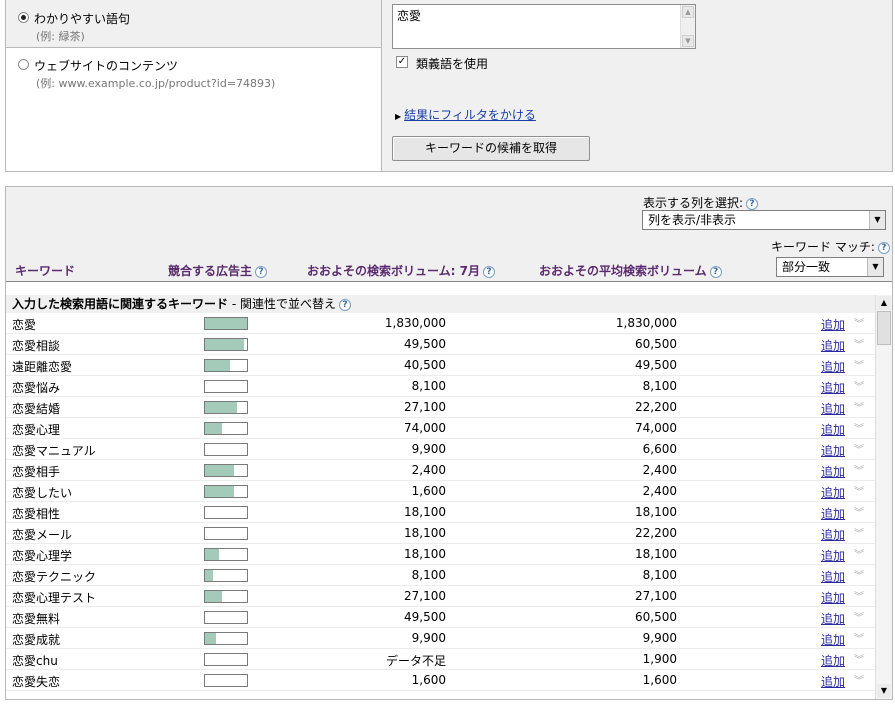 The image size is (895, 704). I want to click on volume-avg-cell: 2,400, so click(659, 491).